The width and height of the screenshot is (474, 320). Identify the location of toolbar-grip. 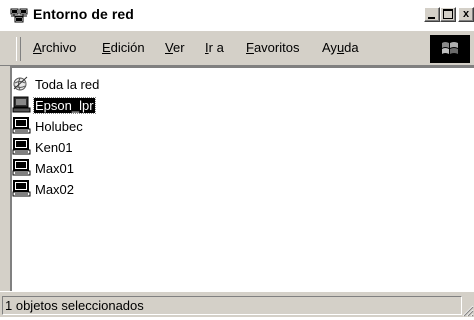
(18, 49).